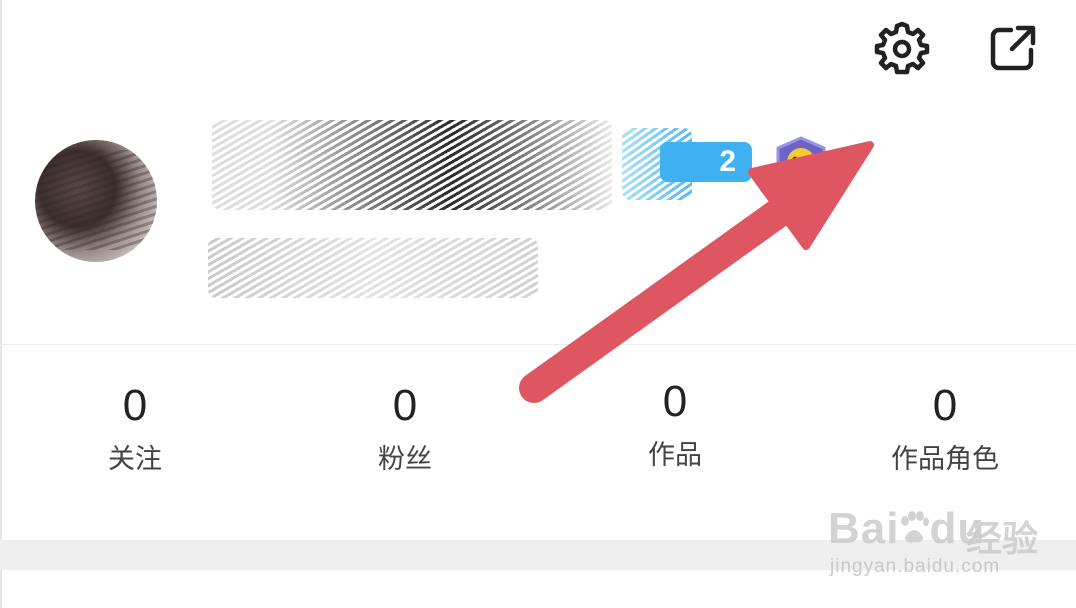 The width and height of the screenshot is (1076, 608). Describe the element at coordinates (727, 161) in the screenshot. I see `level-number: 2` at that location.